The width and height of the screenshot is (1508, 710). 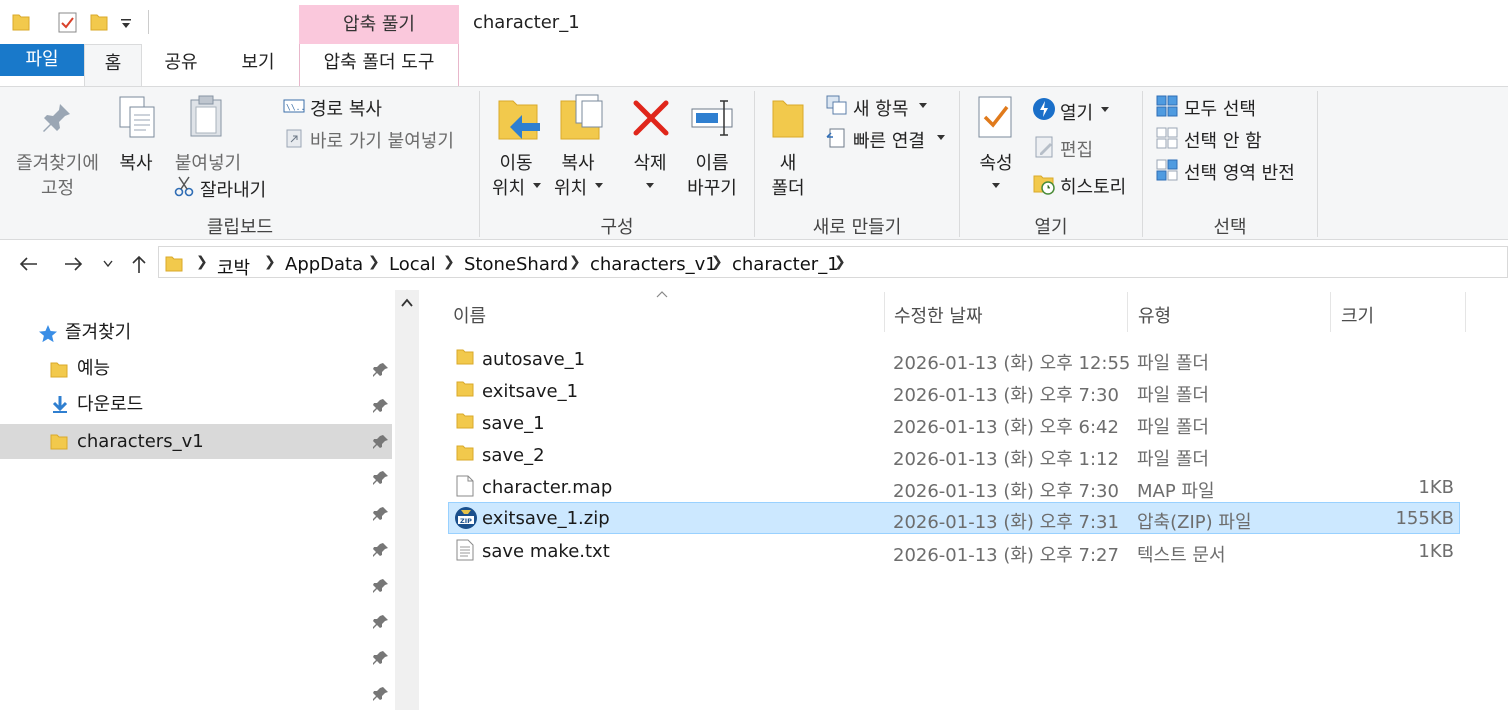 What do you see at coordinates (533, 359) in the screenshot?
I see `file-name: autosave_1` at bounding box center [533, 359].